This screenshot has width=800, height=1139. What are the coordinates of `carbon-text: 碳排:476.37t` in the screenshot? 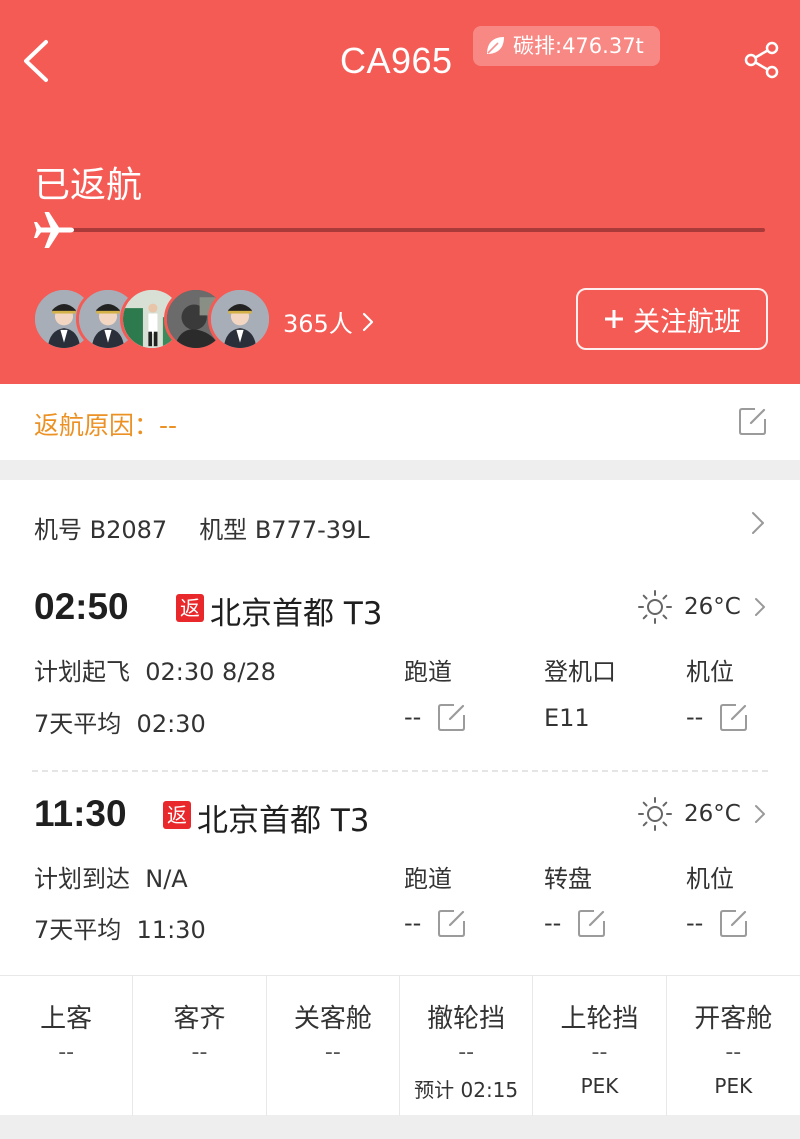 It's located at (578, 46).